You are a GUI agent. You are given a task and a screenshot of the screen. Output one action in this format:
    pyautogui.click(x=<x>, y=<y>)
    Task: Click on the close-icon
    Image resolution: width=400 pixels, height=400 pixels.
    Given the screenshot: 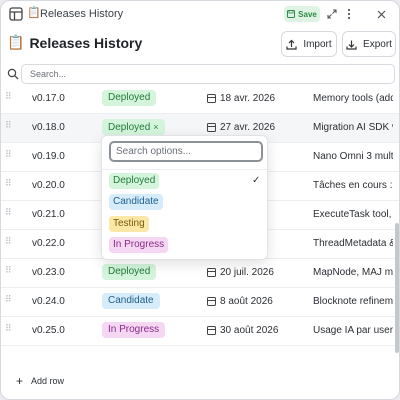 What is the action you would take?
    pyautogui.click(x=381, y=14)
    